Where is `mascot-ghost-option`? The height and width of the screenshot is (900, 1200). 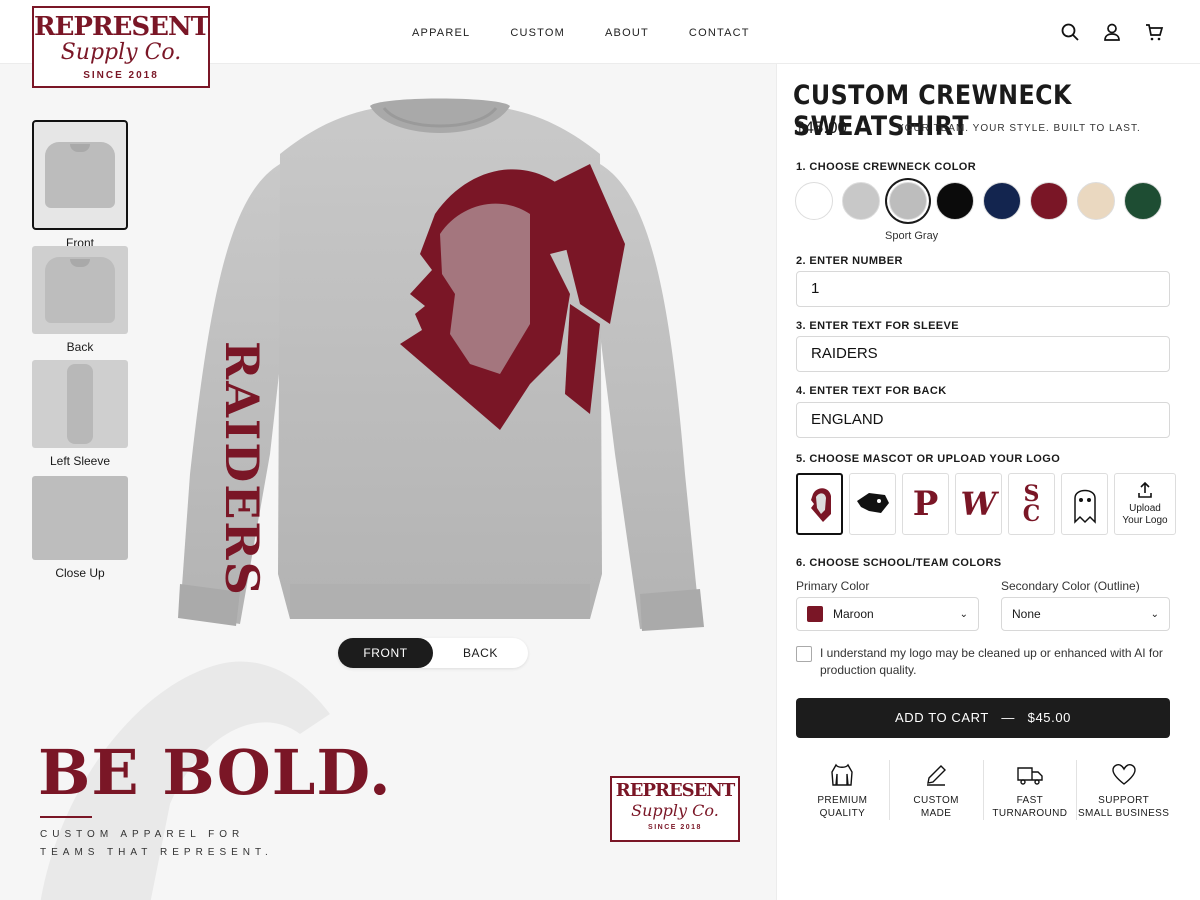
mascot-ghost-option is located at coordinates (1084, 504).